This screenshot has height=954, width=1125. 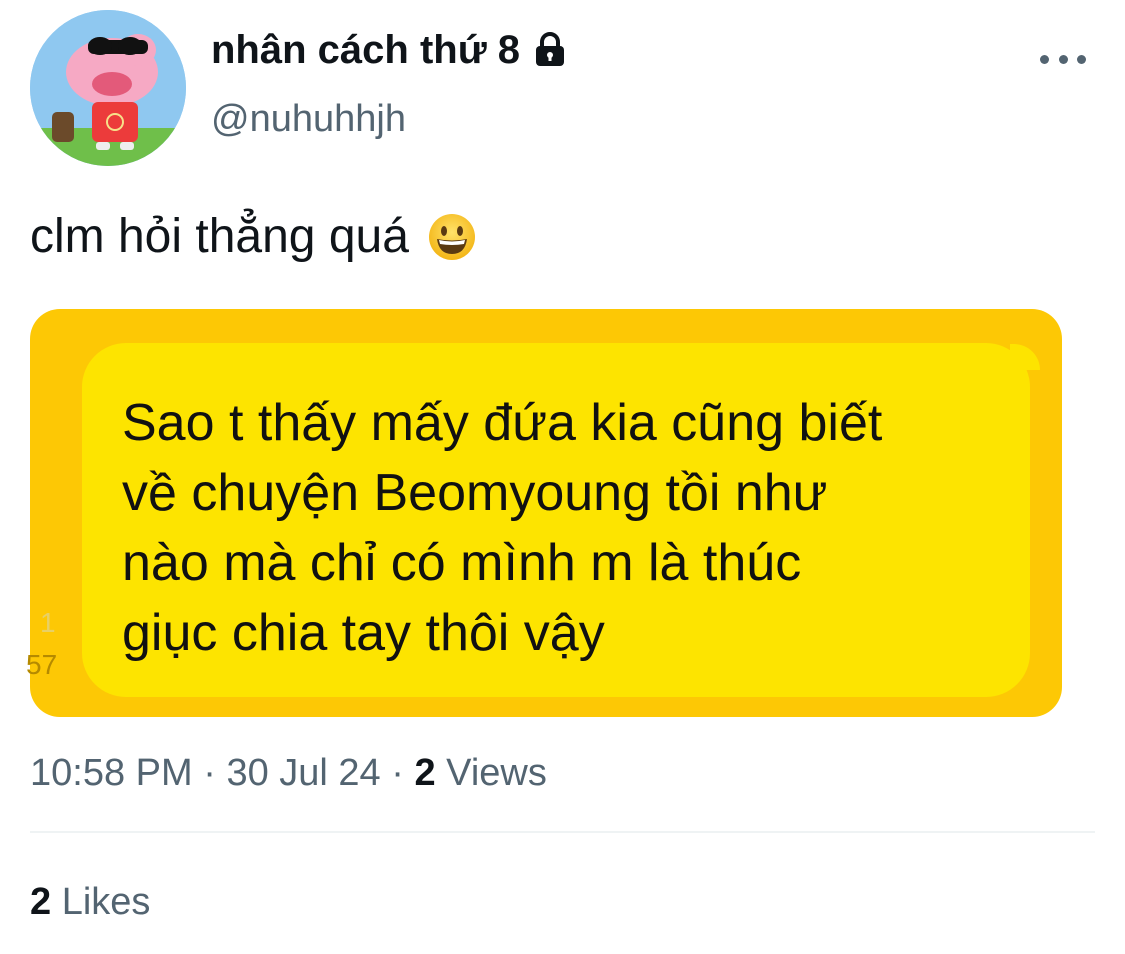 I want to click on pig-avatar-icon, so click(x=108, y=88).